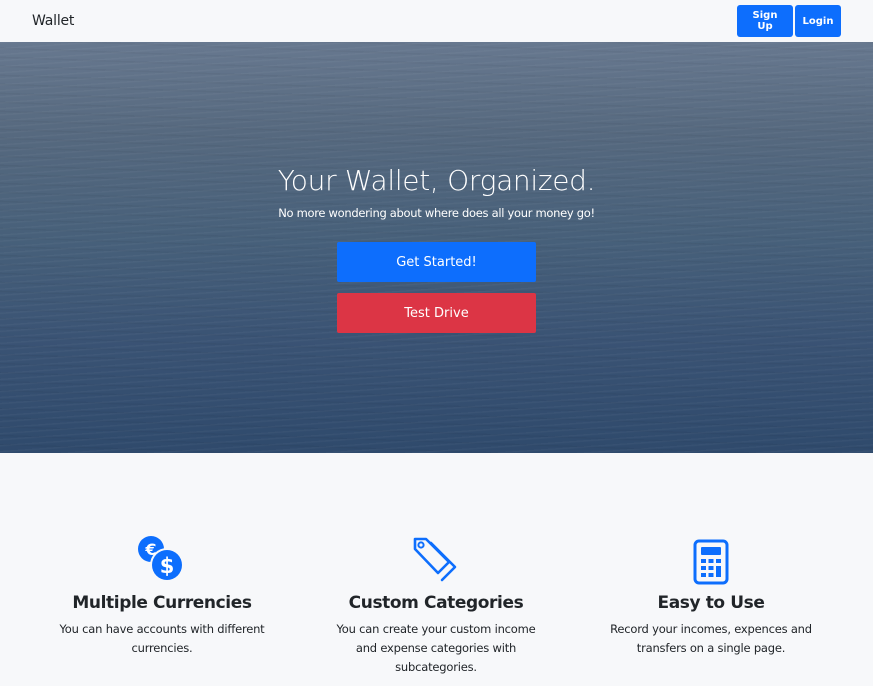 The width and height of the screenshot is (873, 686). What do you see at coordinates (436, 560) in the screenshot?
I see `tags-icon` at bounding box center [436, 560].